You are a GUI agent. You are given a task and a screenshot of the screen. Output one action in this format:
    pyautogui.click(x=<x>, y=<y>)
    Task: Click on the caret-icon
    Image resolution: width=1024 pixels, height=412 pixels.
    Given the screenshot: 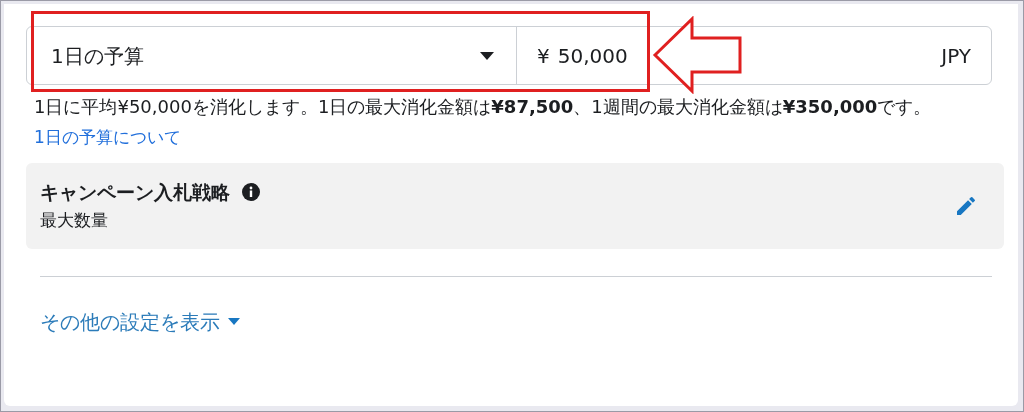 What is the action you would take?
    pyautogui.click(x=234, y=321)
    